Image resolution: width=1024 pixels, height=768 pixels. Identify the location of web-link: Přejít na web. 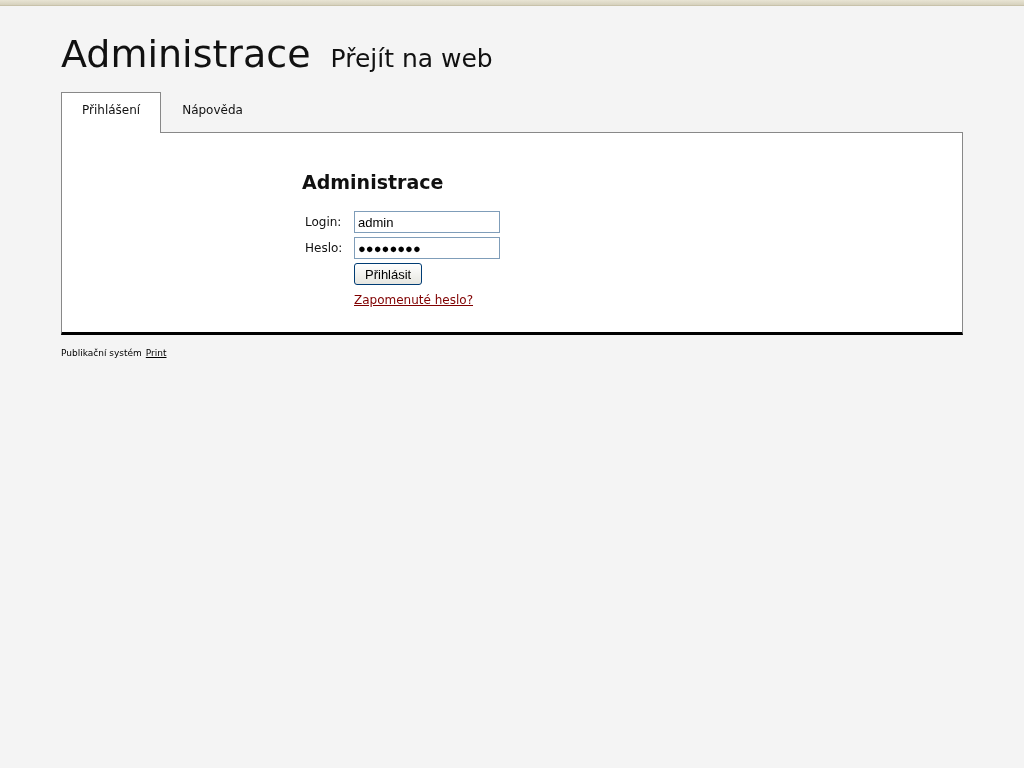
(411, 58).